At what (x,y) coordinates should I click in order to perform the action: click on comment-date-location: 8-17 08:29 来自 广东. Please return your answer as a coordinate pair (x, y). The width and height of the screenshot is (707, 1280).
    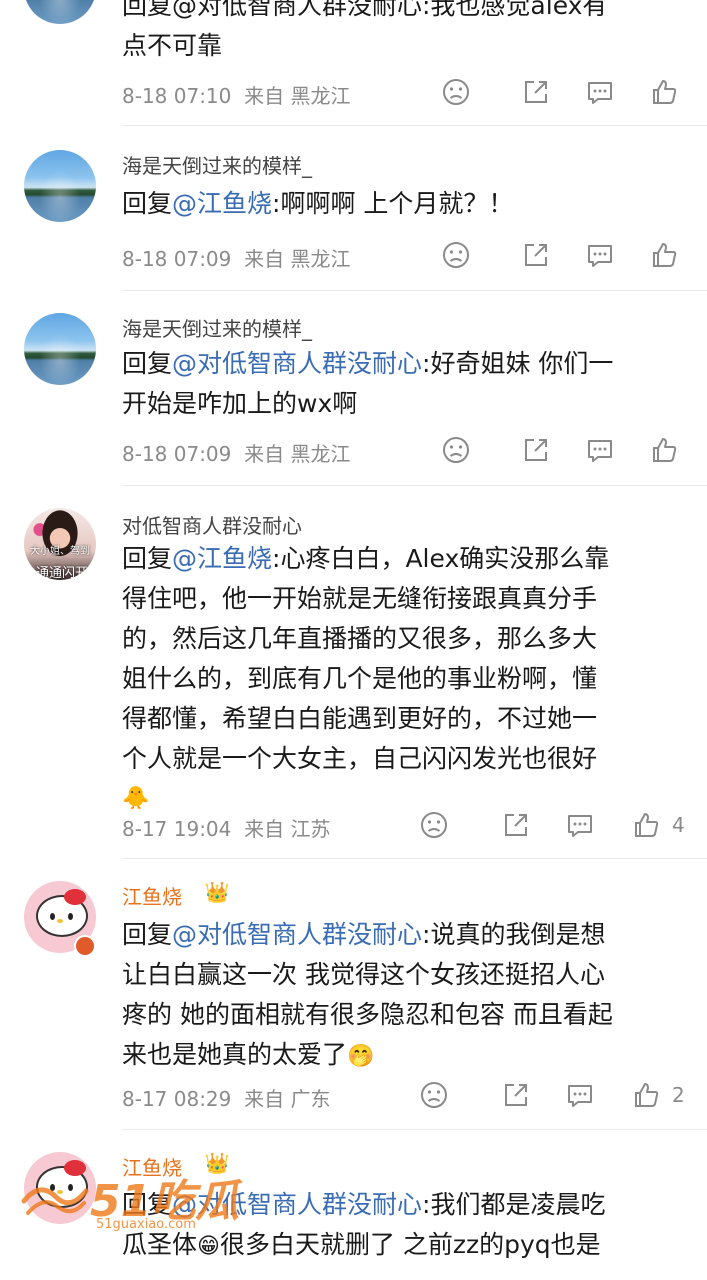
    Looking at the image, I should click on (226, 1097).